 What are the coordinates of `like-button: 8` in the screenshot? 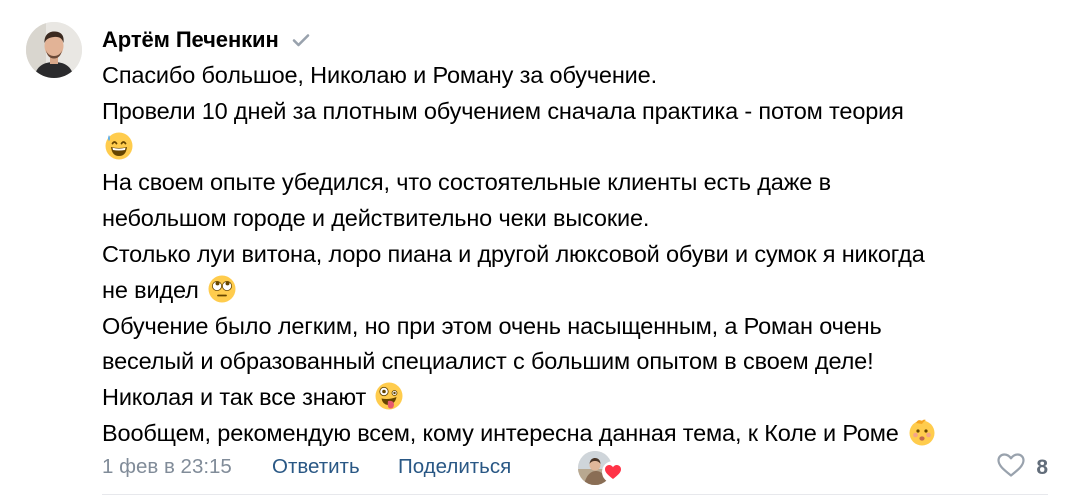 It's located at (1022, 468).